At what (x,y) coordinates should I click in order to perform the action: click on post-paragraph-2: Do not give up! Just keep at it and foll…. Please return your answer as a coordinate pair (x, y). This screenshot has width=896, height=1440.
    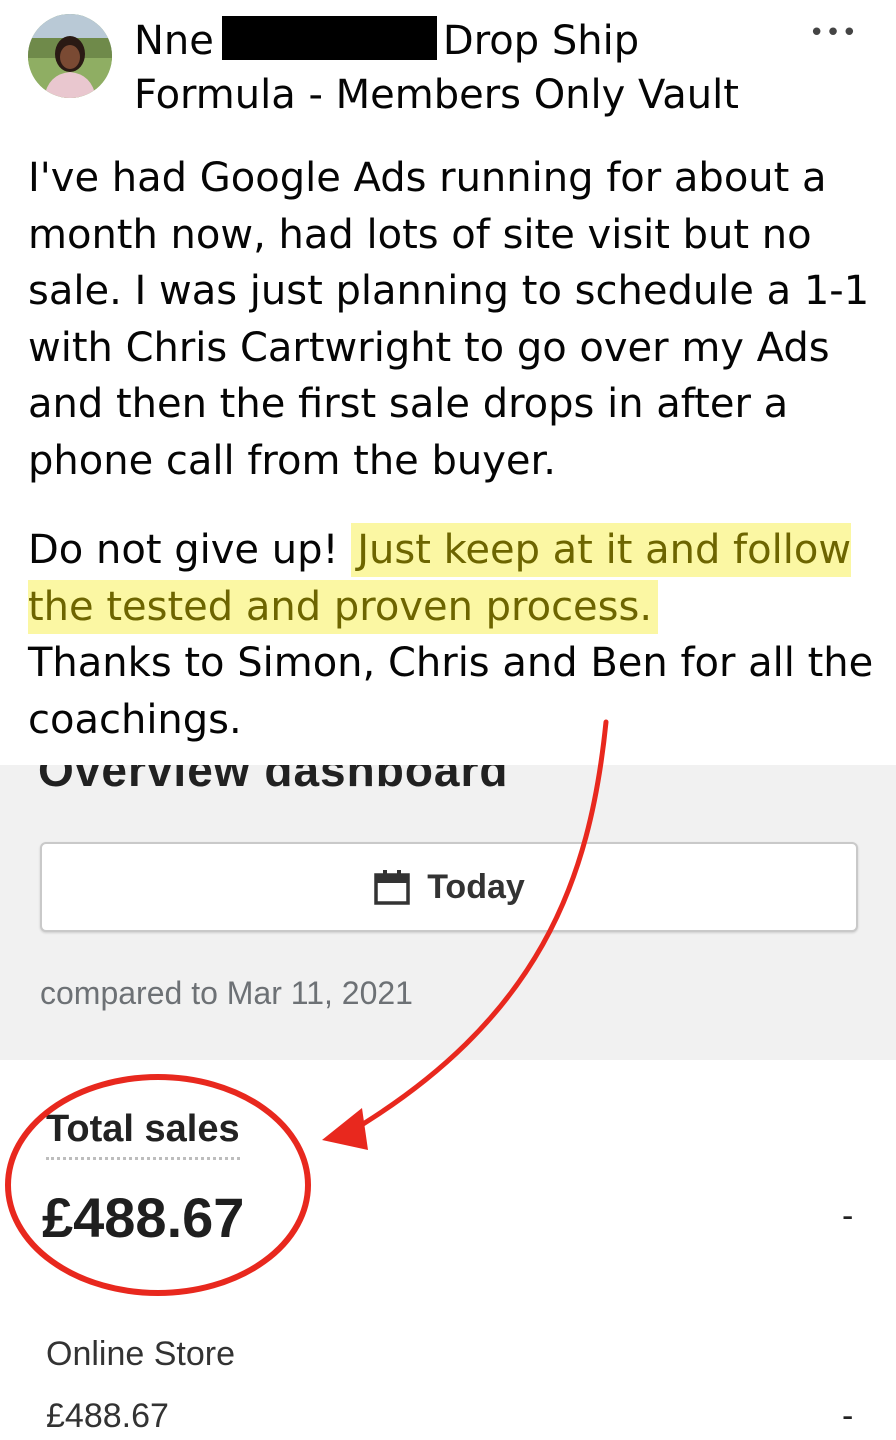
    Looking at the image, I should click on (453, 578).